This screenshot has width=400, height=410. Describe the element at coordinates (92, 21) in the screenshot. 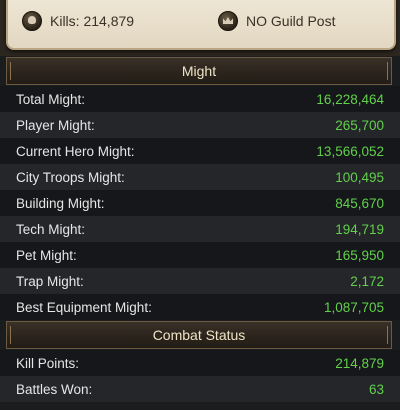

I see `kills-text: Kills: 214,879` at that location.